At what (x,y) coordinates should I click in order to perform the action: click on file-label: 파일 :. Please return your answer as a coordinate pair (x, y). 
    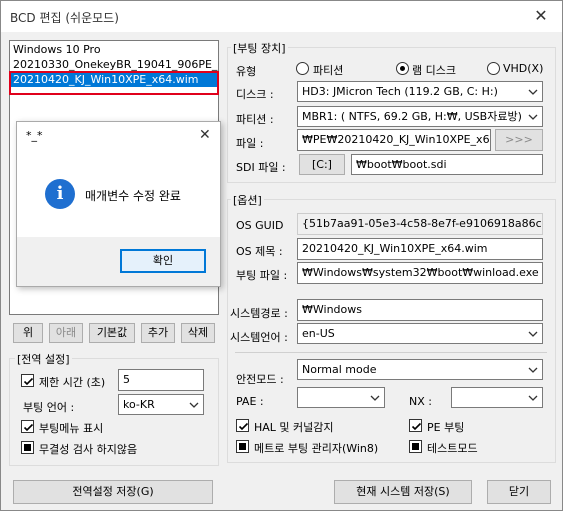
    Looking at the image, I should click on (250, 143).